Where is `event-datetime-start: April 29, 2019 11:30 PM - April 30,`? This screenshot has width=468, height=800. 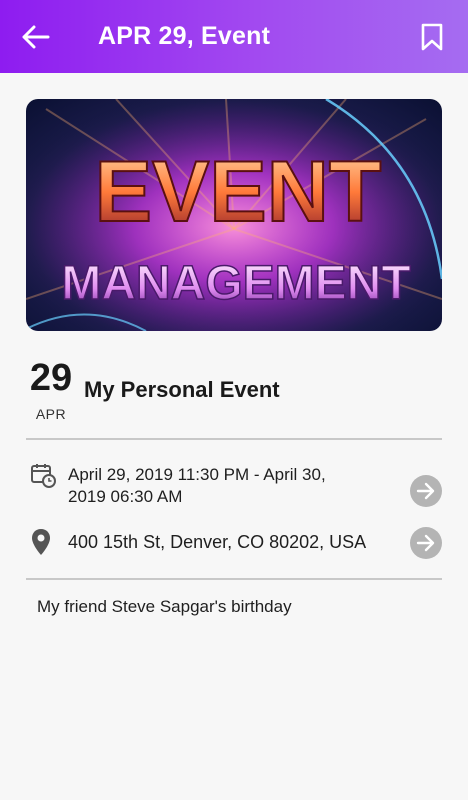 event-datetime-start: April 29, 2019 11:30 PM - April 30, is located at coordinates (197, 474).